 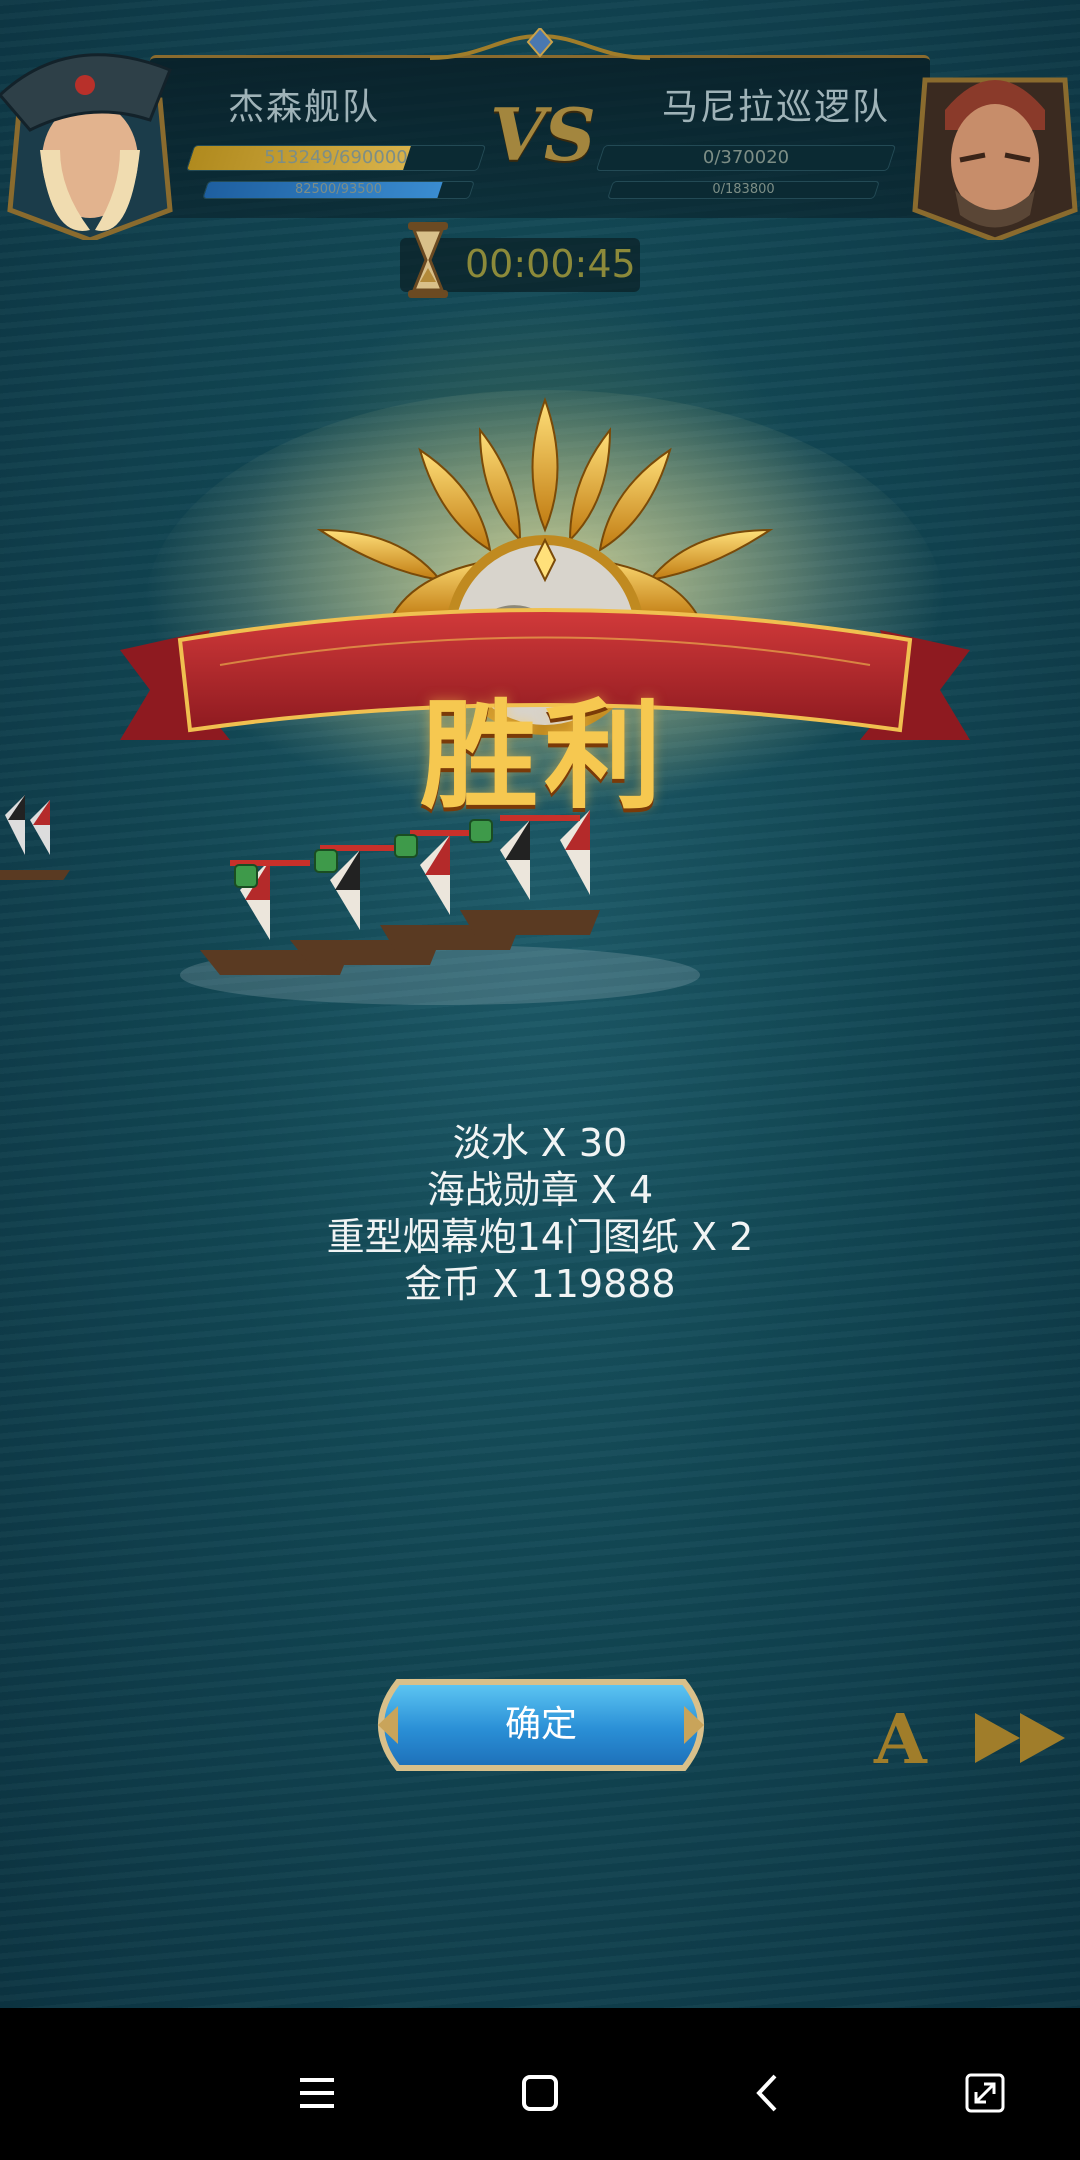 I want to click on battle-timer: 00:00:45, so click(x=550, y=264).